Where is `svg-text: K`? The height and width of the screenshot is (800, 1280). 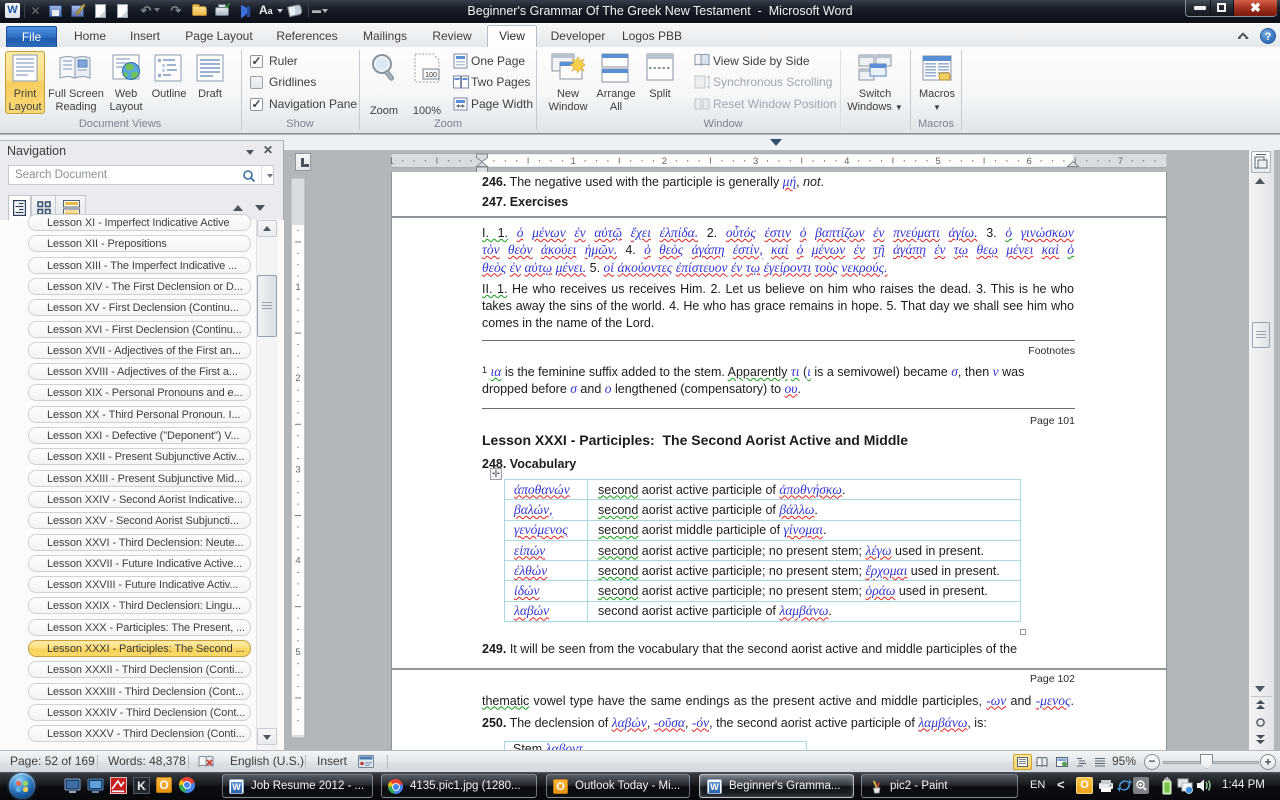 svg-text: K is located at coordinates (141, 786).